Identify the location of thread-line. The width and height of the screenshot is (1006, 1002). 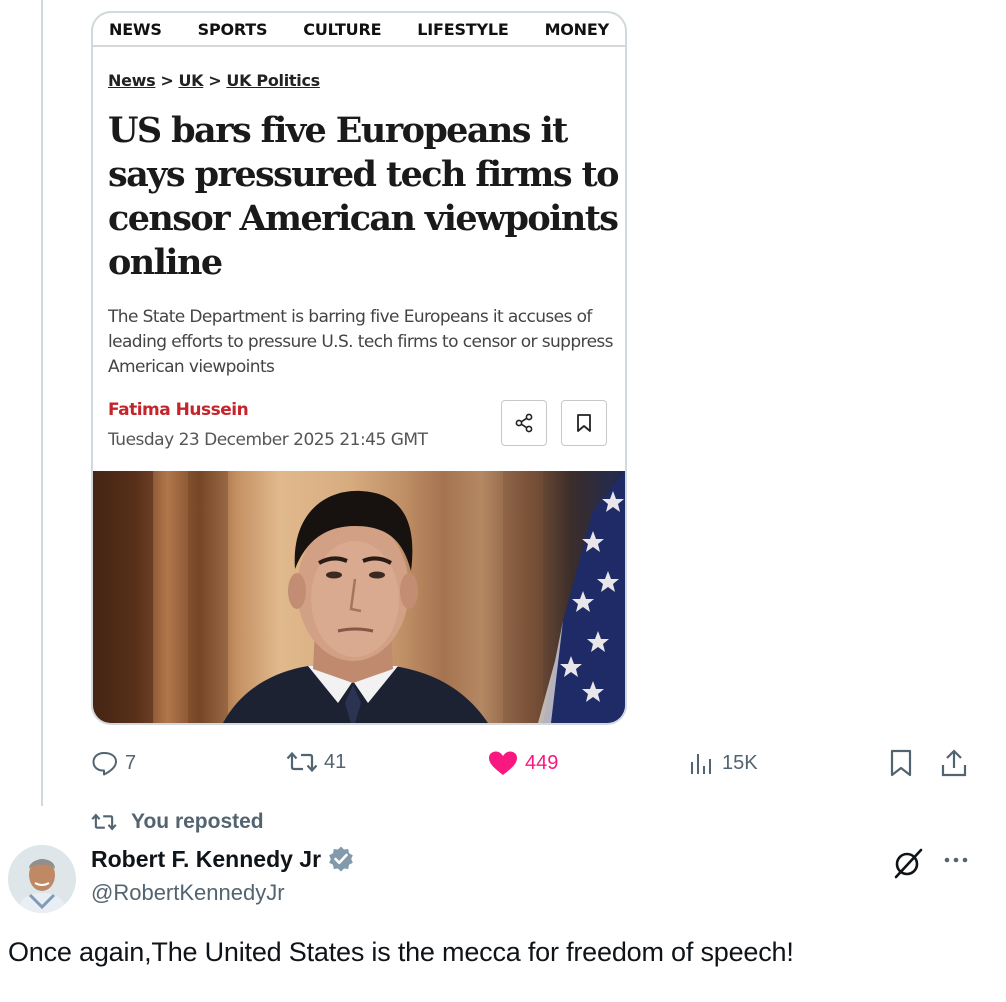
(42, 403).